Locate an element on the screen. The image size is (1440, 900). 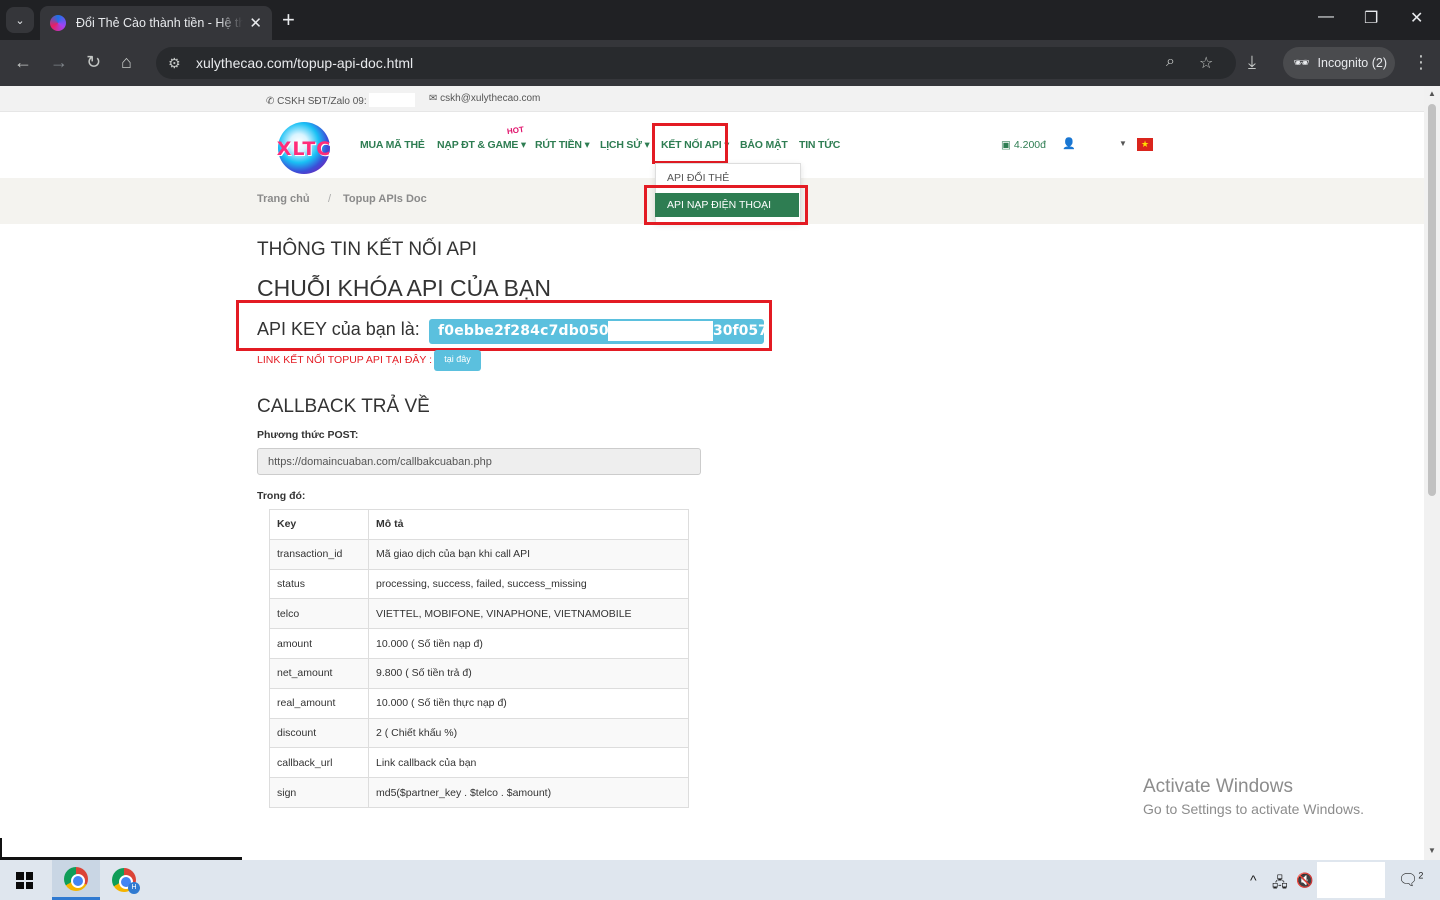
taskbar-chrome-profile-app: H is located at coordinates (124, 880).